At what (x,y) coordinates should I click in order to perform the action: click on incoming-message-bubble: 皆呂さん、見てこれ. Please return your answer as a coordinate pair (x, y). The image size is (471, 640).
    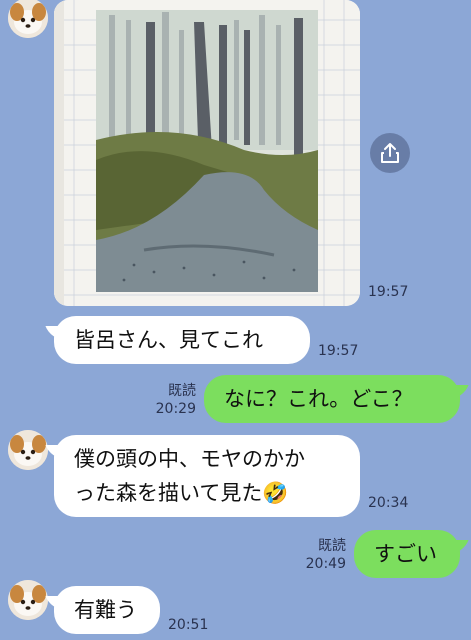
    Looking at the image, I should click on (182, 340).